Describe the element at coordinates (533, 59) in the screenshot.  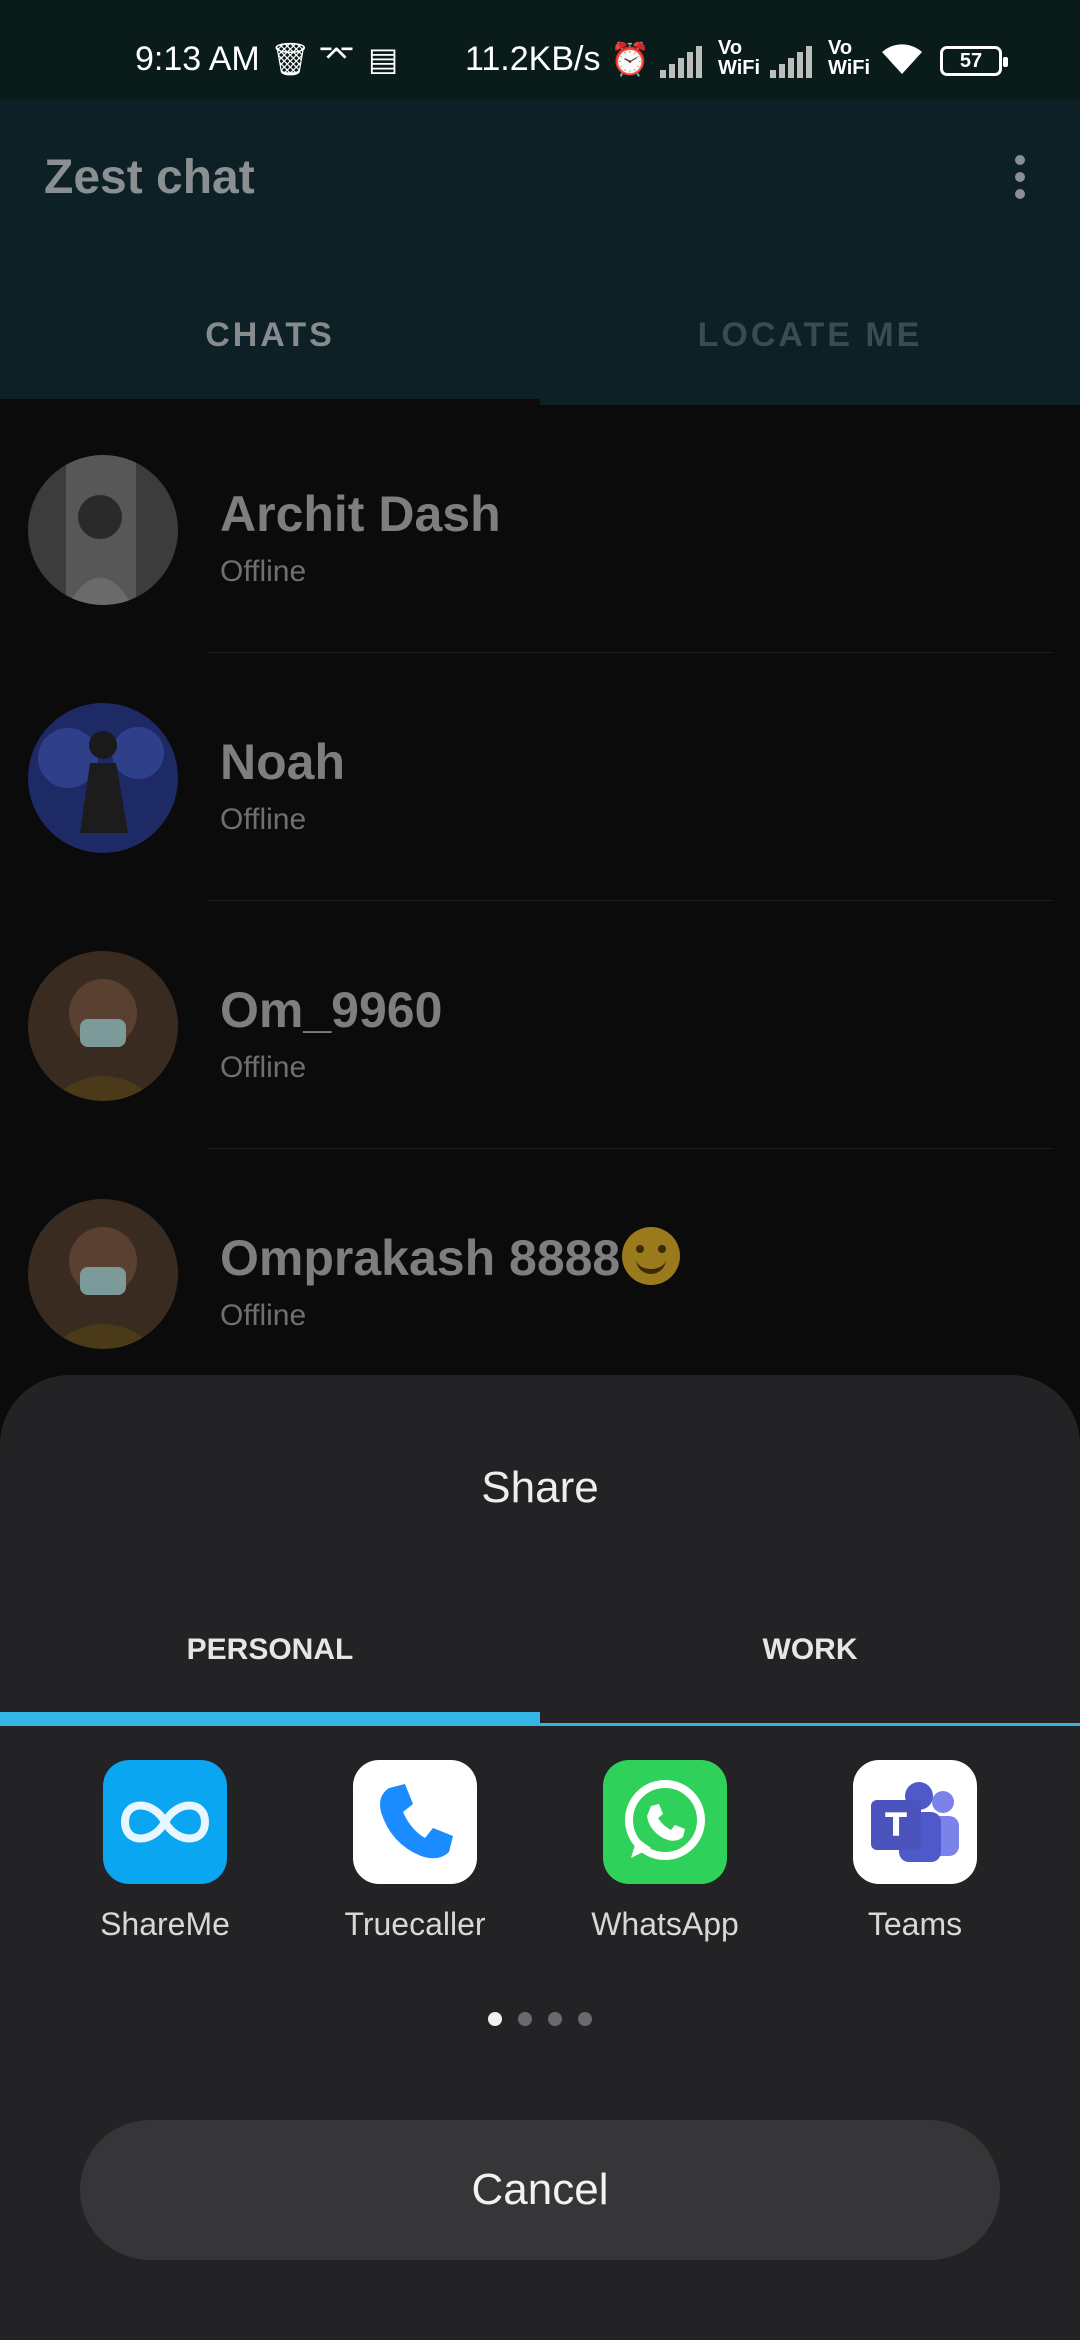
I see `network-speed: 11.2KB/s` at that location.